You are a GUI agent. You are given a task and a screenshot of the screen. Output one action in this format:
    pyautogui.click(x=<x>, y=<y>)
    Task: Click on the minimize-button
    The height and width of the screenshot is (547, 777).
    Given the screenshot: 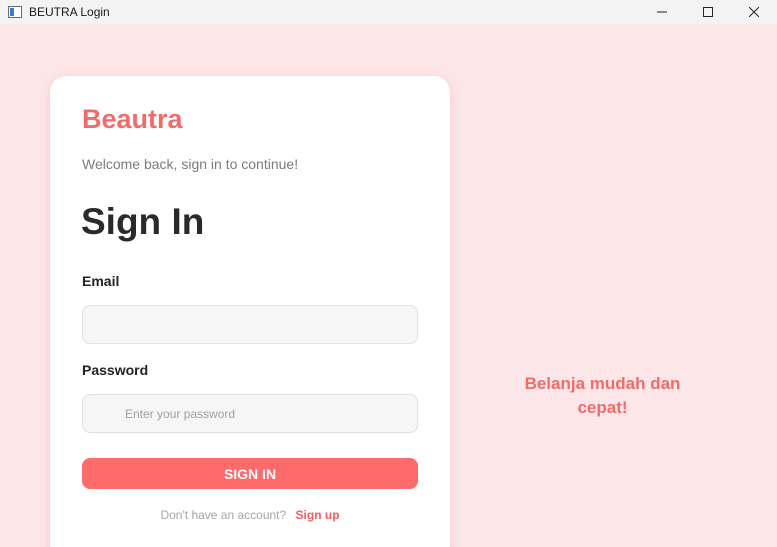 What is the action you would take?
    pyautogui.click(x=662, y=12)
    